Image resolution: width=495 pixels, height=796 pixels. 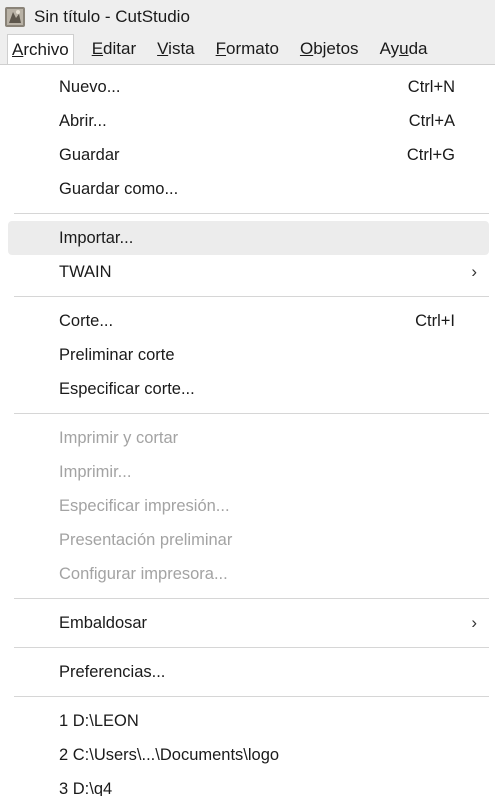 What do you see at coordinates (97, 48) in the screenshot?
I see `menu-editar-accel: E` at bounding box center [97, 48].